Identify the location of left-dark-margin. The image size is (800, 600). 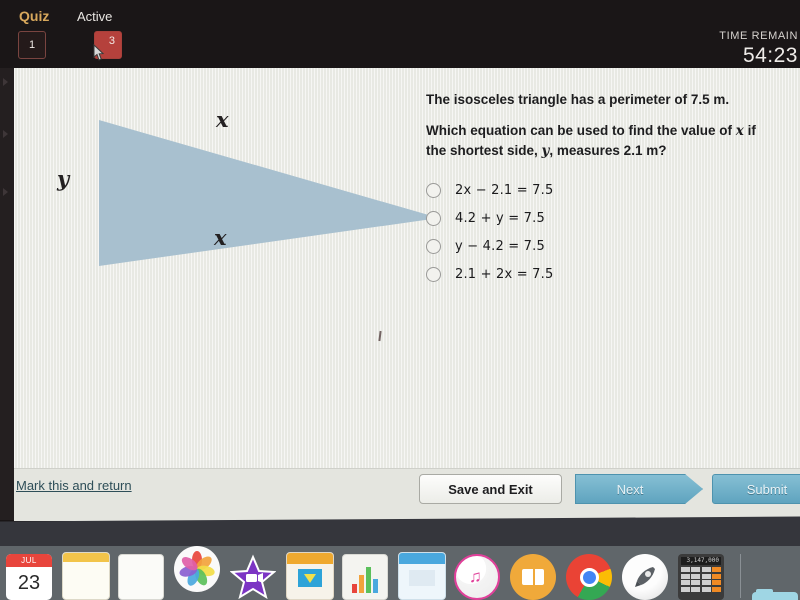
(7, 294).